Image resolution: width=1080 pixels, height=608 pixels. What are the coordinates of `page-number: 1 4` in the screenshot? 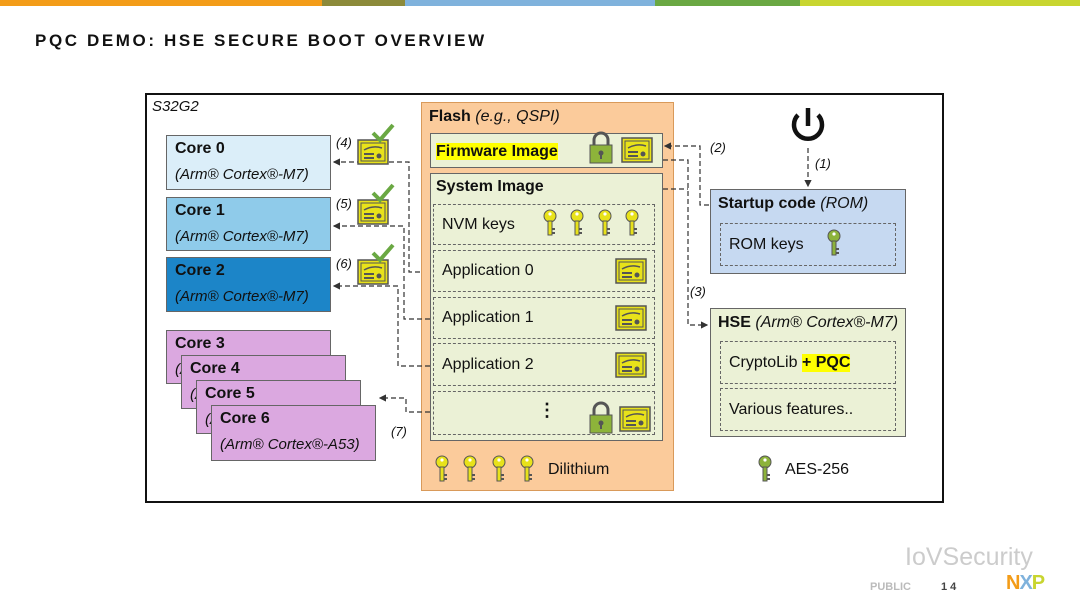 It's located at (949, 587).